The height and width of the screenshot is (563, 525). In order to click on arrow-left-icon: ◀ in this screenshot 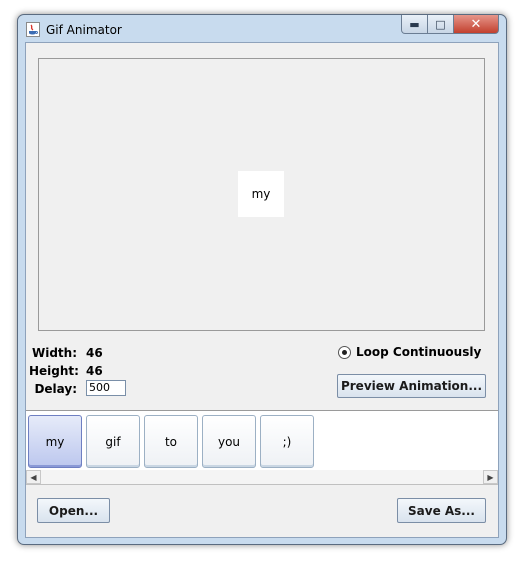, I will do `click(33, 477)`.